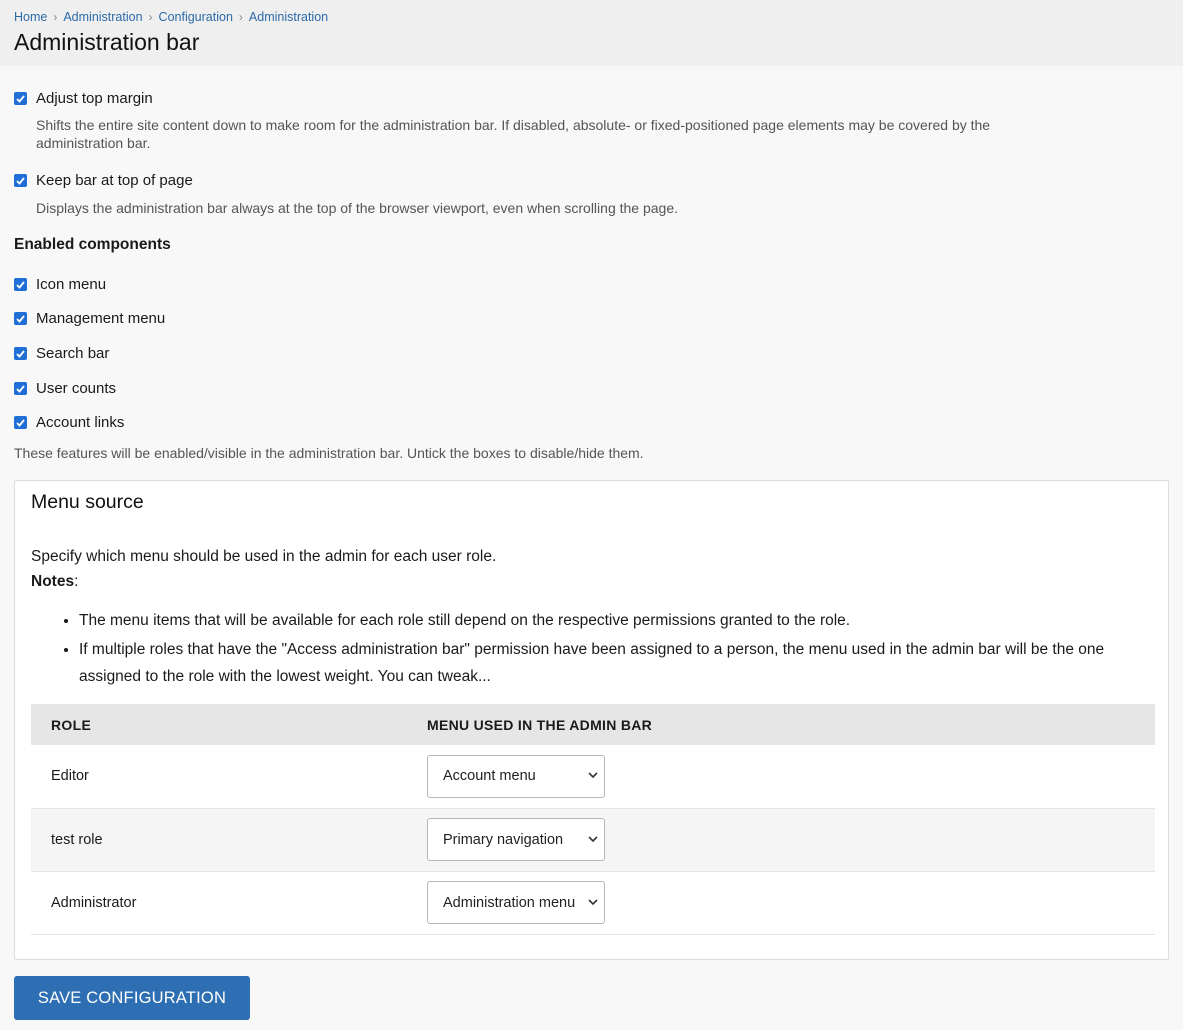  Describe the element at coordinates (263, 581) in the screenshot. I see `notes-heading: Notes:` at that location.